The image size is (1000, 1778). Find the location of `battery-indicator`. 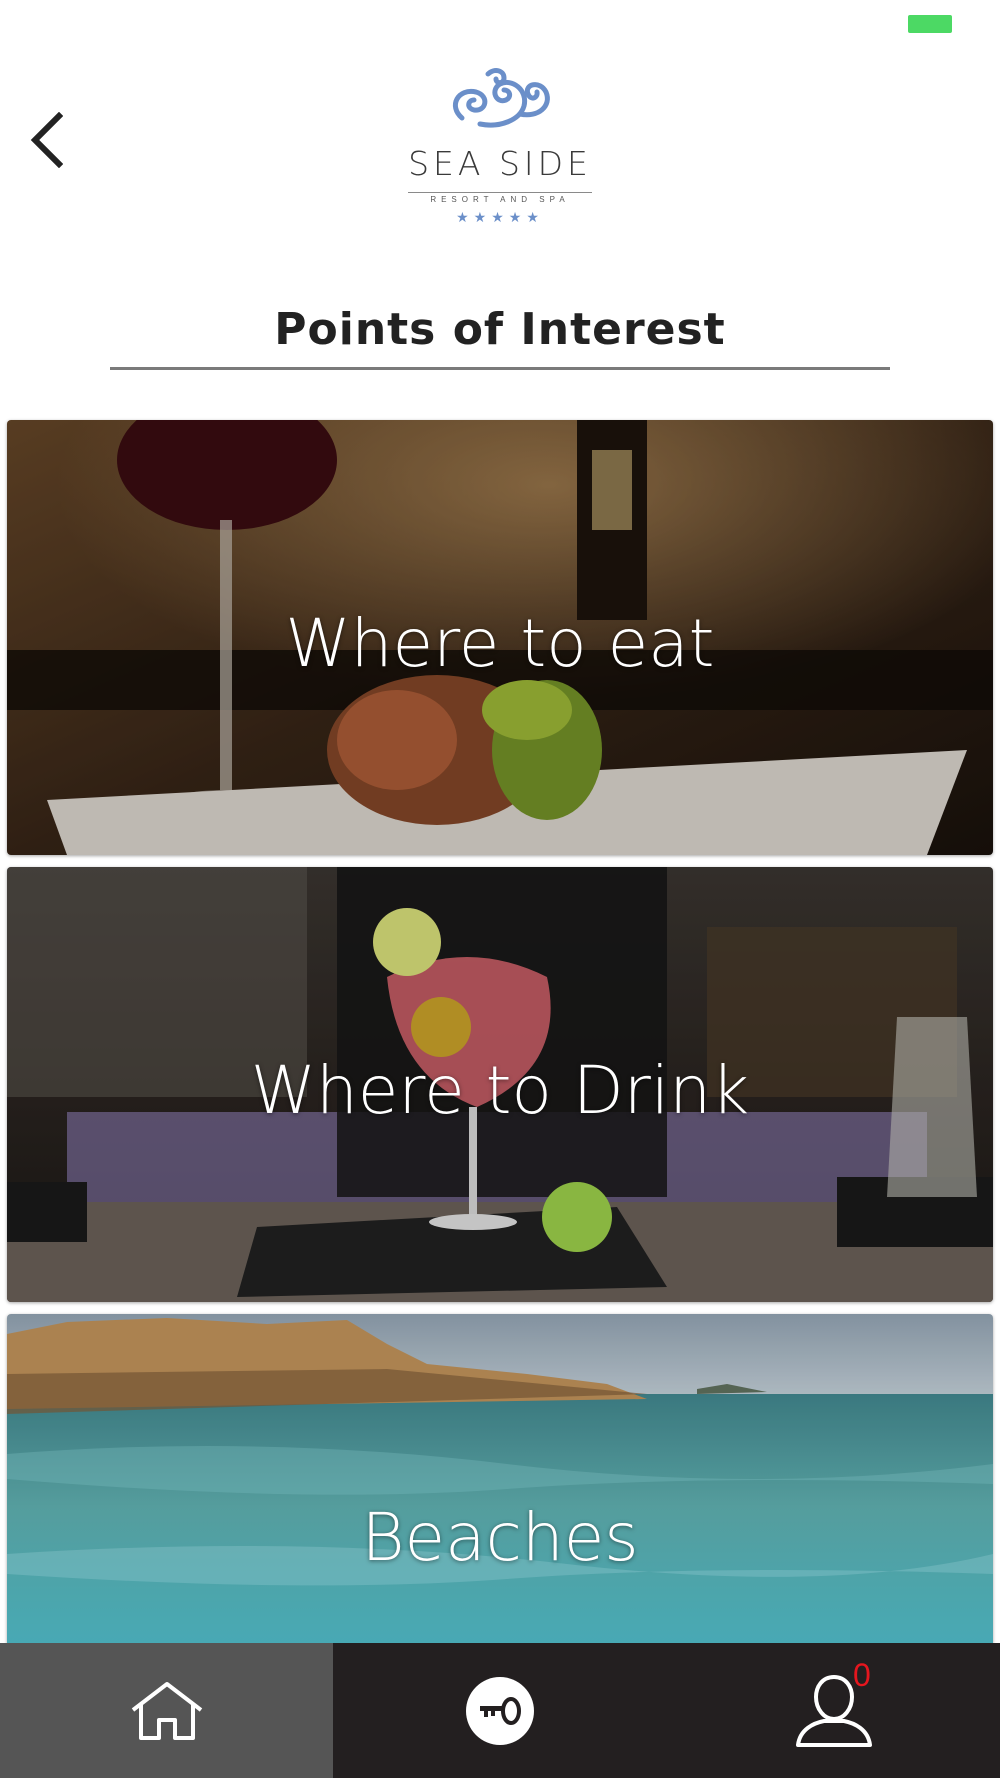

battery-indicator is located at coordinates (930, 24).